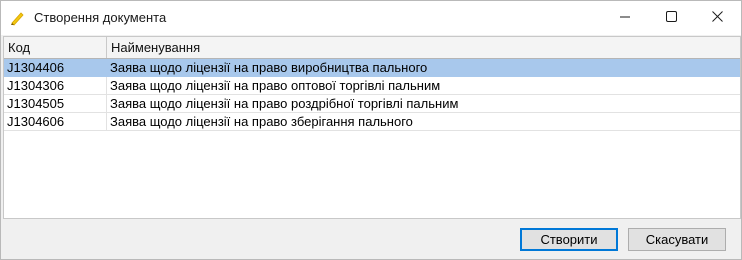 The image size is (742, 260). I want to click on window-title: Створення документа, so click(100, 17).